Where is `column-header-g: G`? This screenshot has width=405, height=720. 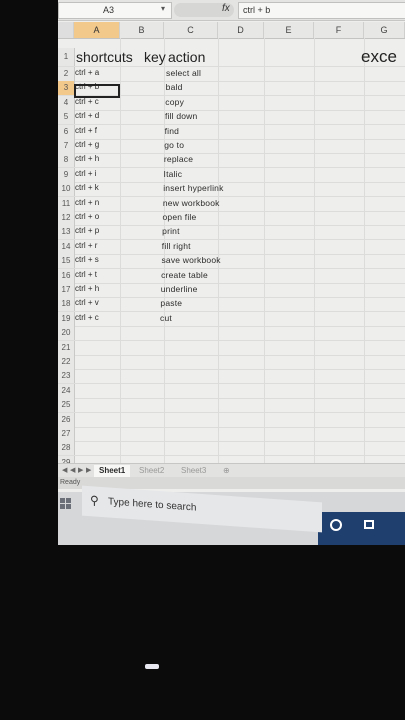
column-header-g: G is located at coordinates (384, 30).